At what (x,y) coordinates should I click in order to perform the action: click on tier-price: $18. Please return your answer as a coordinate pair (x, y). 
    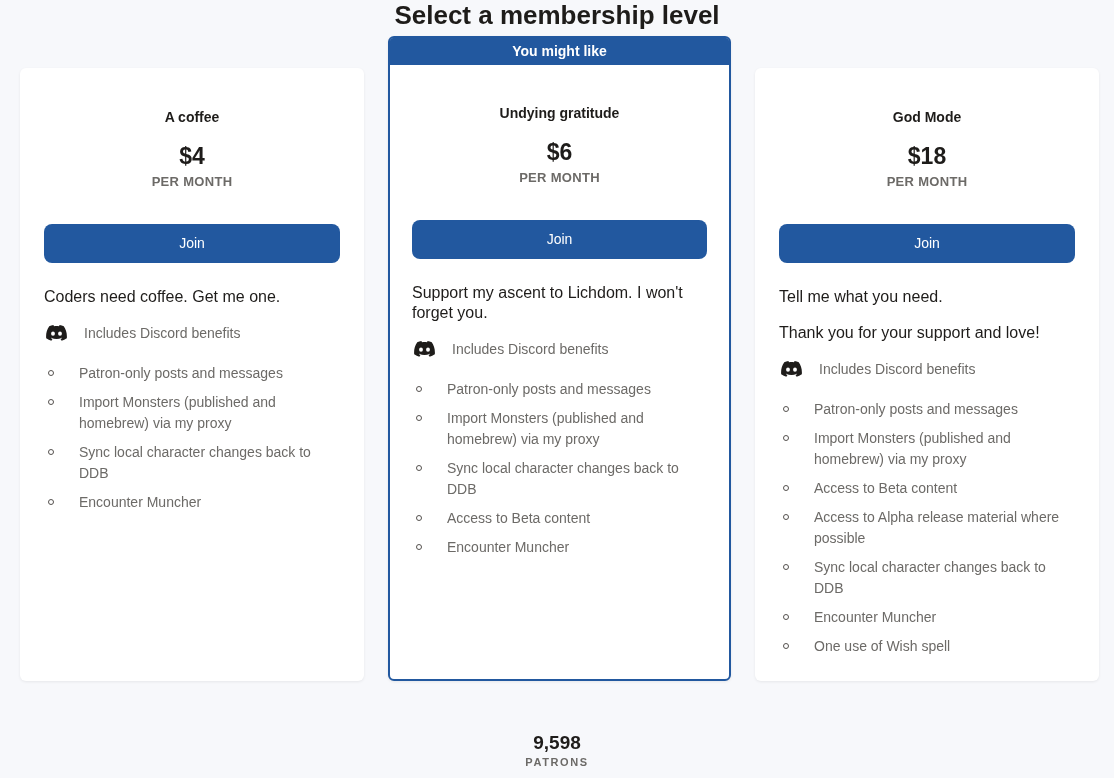
    Looking at the image, I should click on (927, 156).